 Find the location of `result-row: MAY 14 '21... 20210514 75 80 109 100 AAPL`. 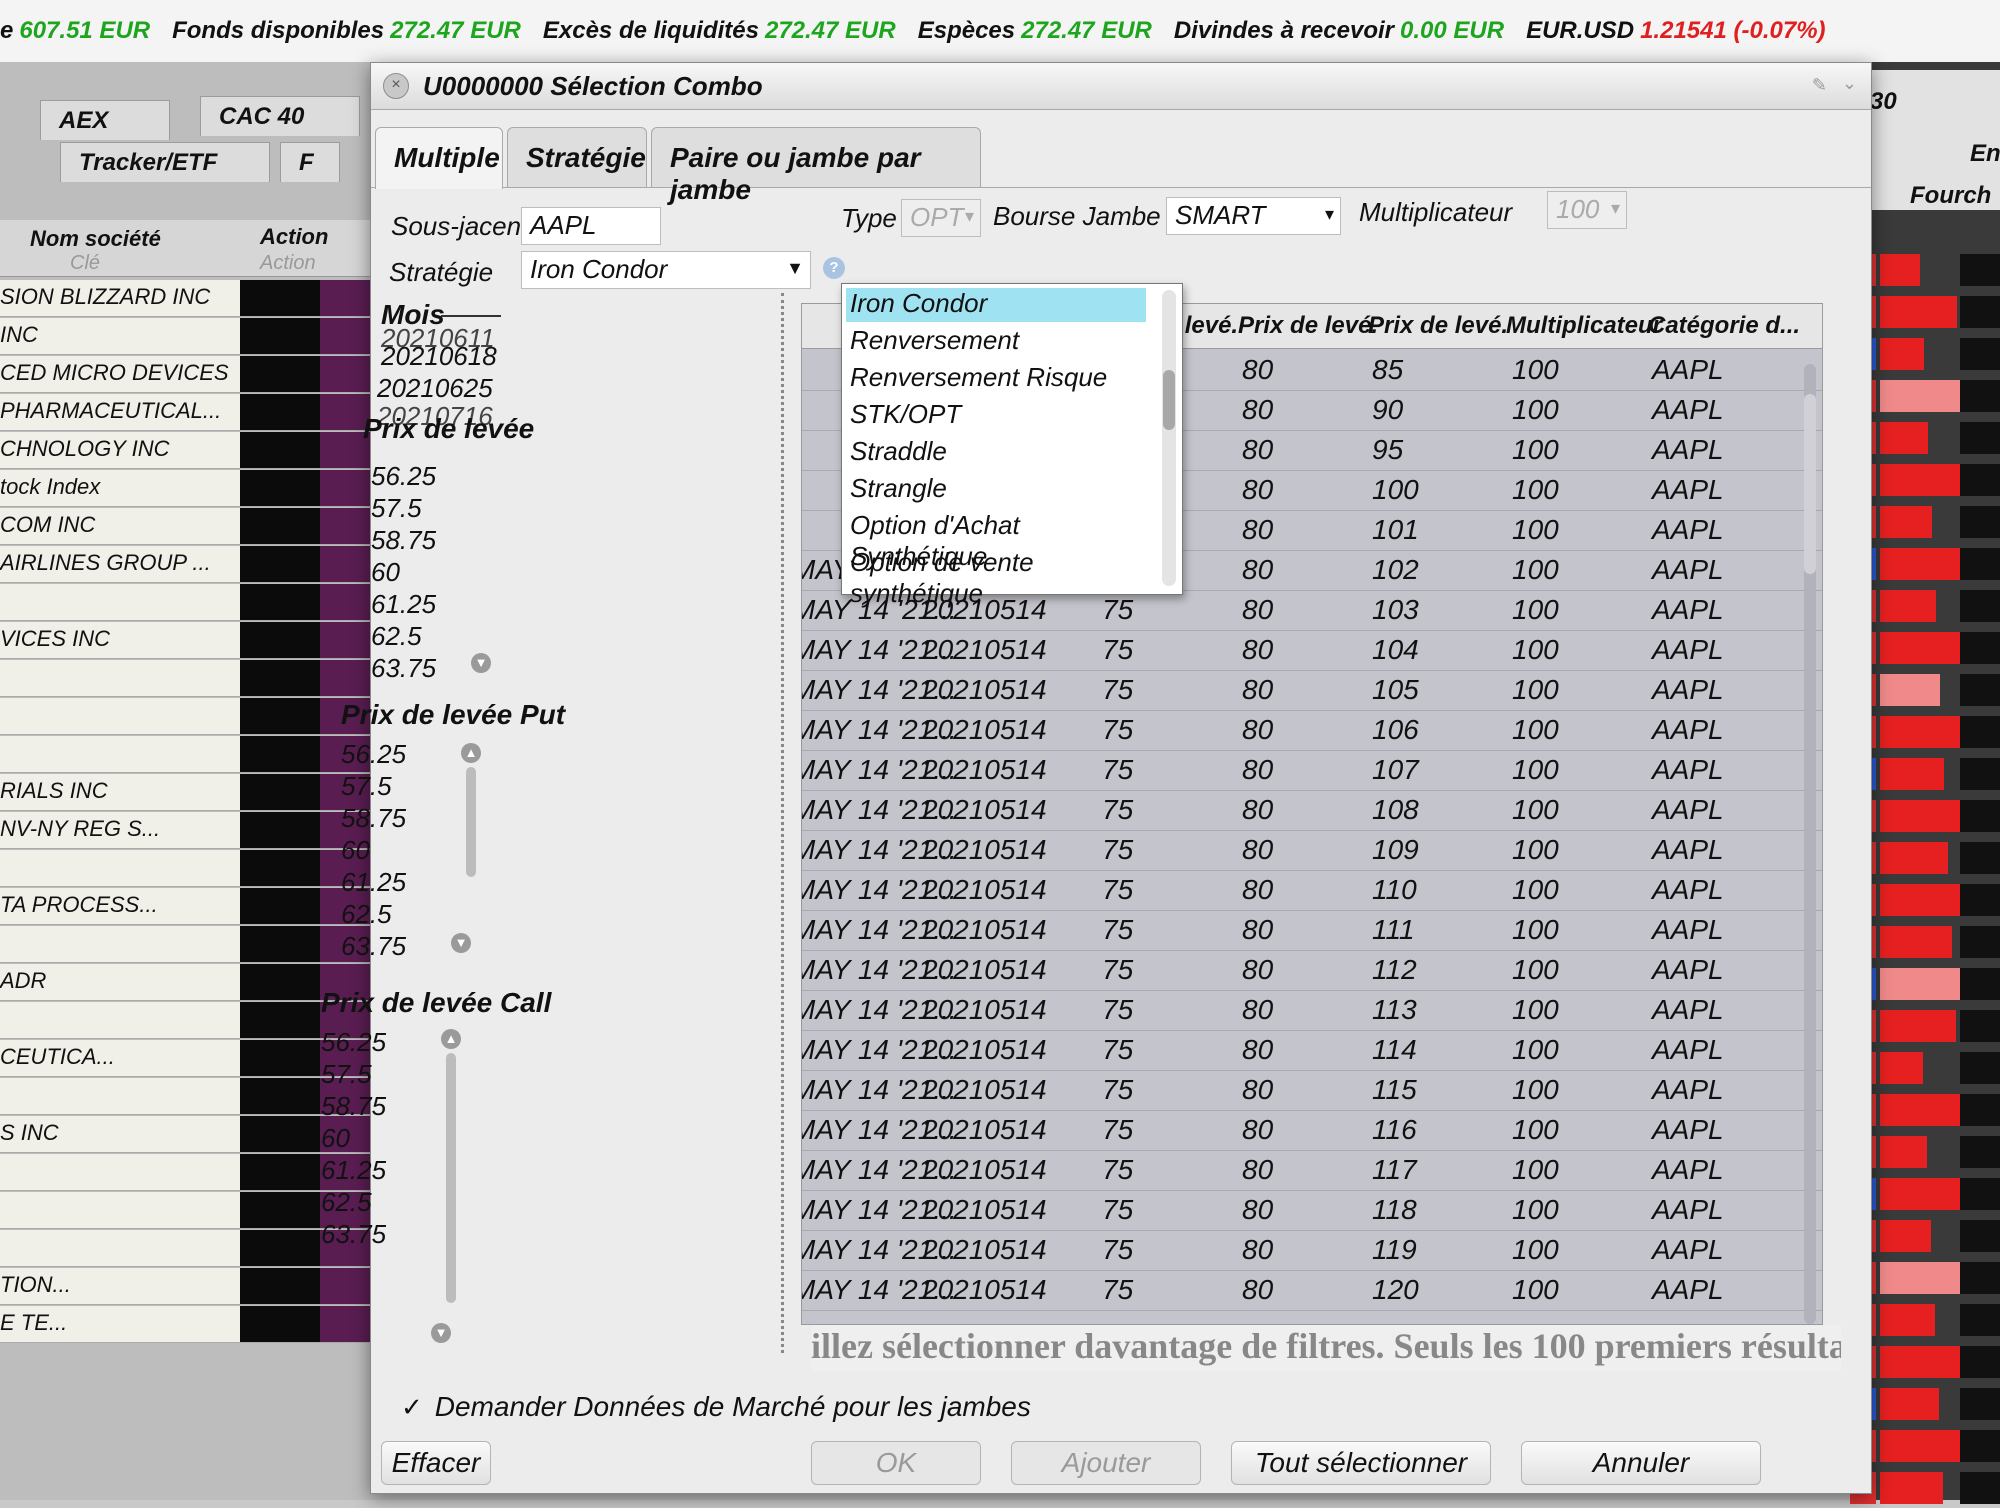

result-row: MAY 14 '21... 20210514 75 80 109 100 AAPL is located at coordinates (1312, 850).